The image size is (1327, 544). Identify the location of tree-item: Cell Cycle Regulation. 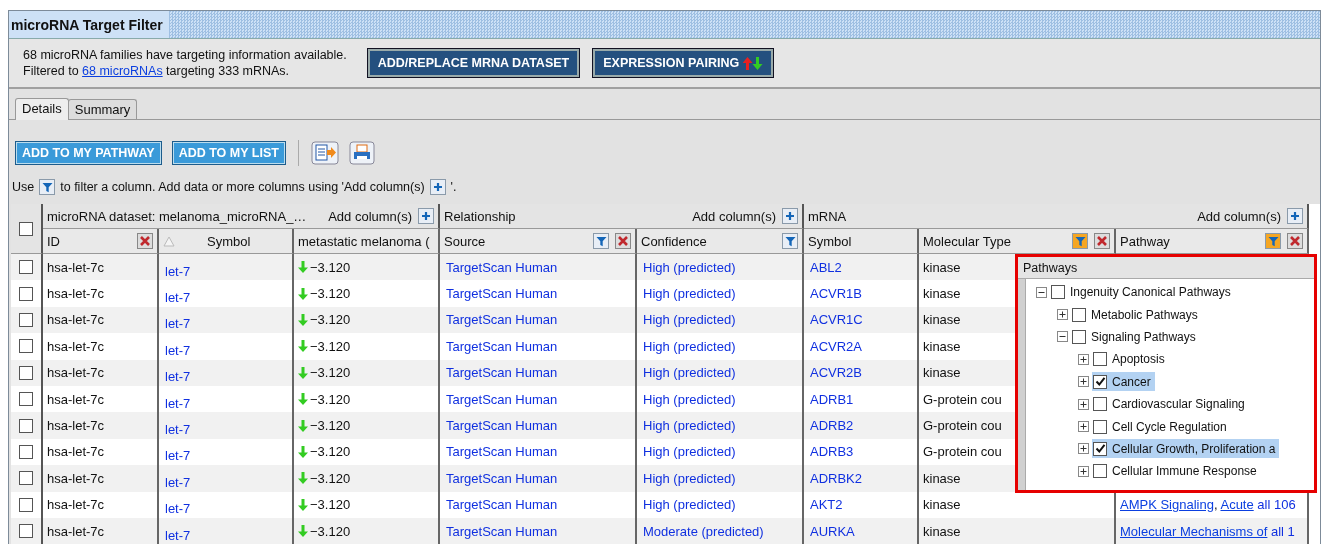
(1161, 427).